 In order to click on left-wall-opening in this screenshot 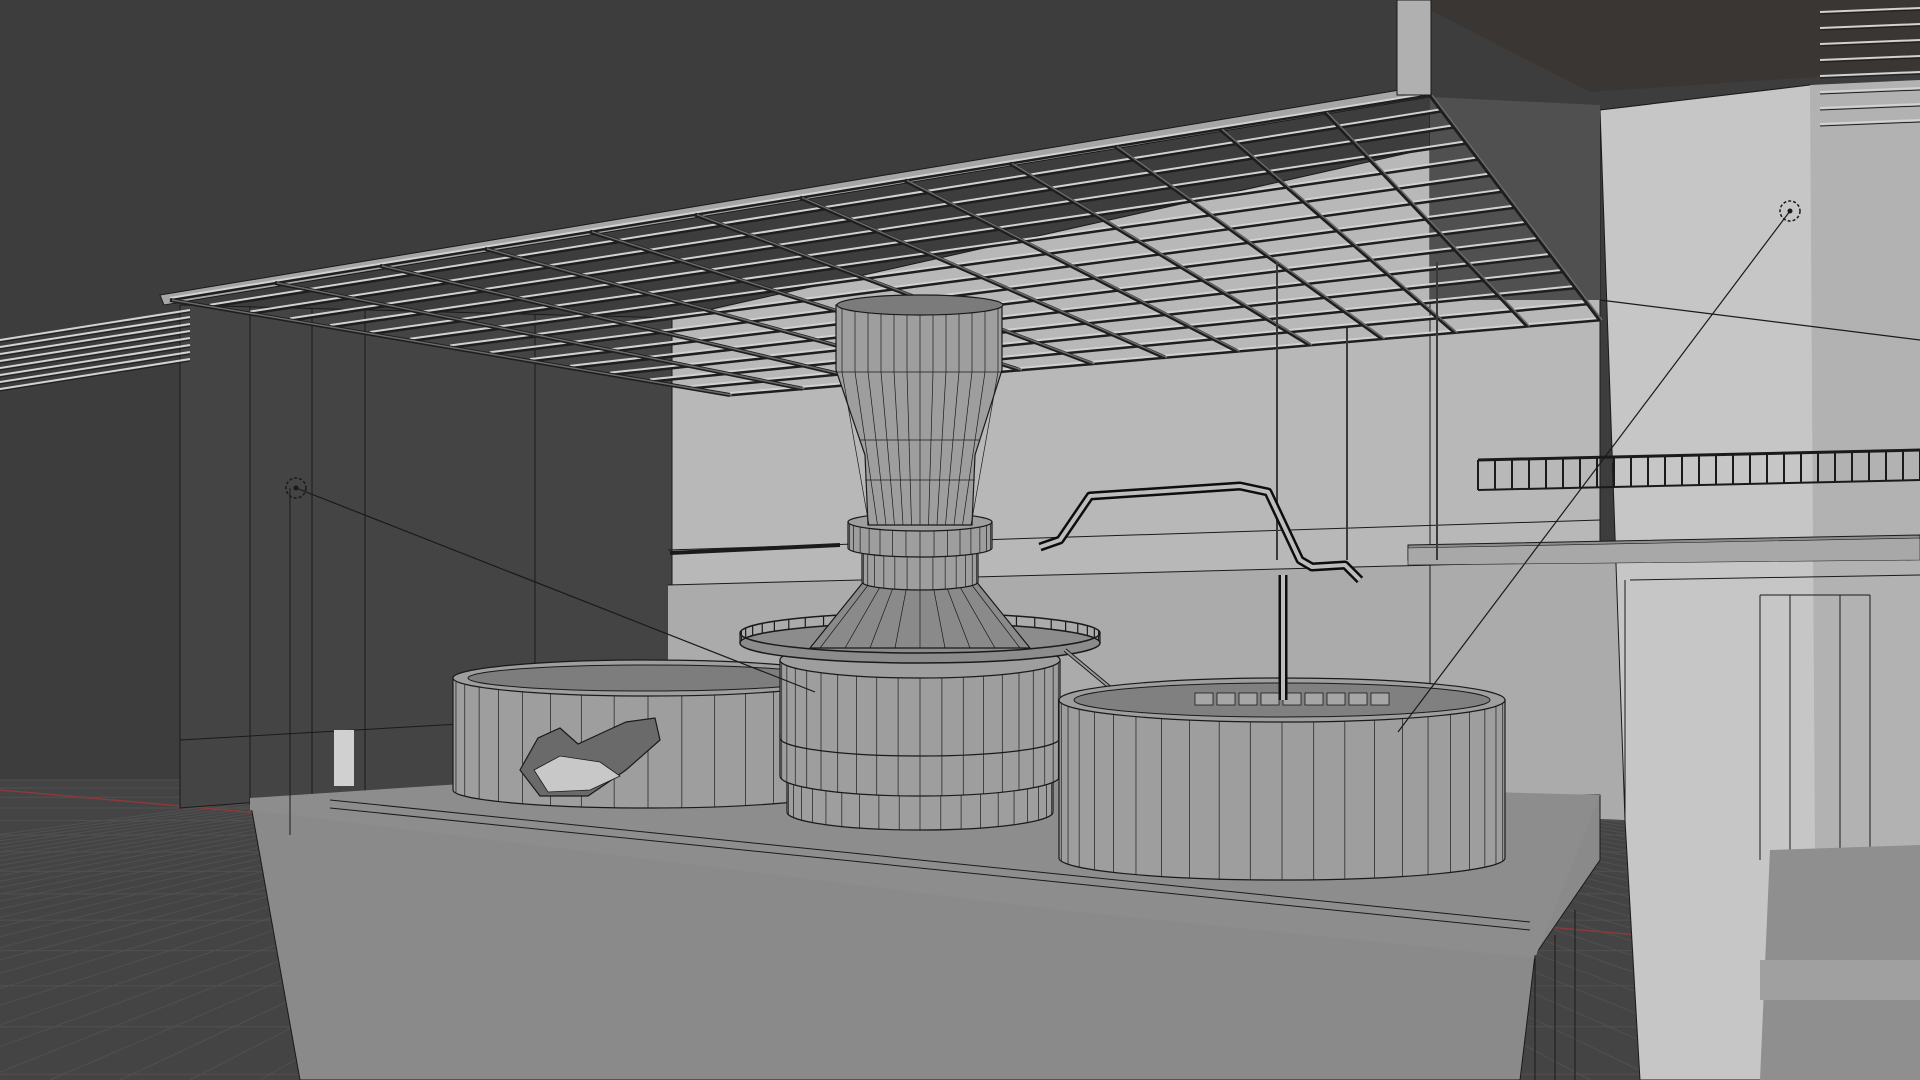, I will do `click(344, 758)`.